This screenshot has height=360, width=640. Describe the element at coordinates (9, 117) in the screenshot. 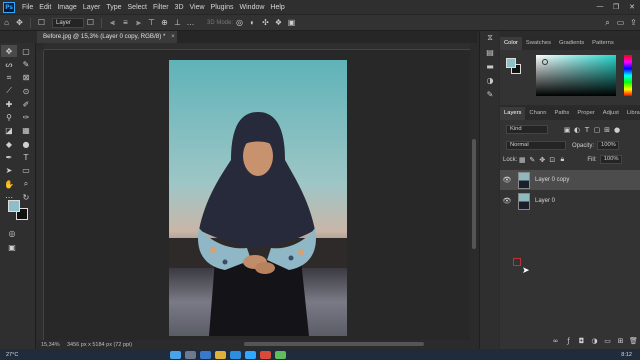

I see `clone-stamp-icon: ⚲` at that location.